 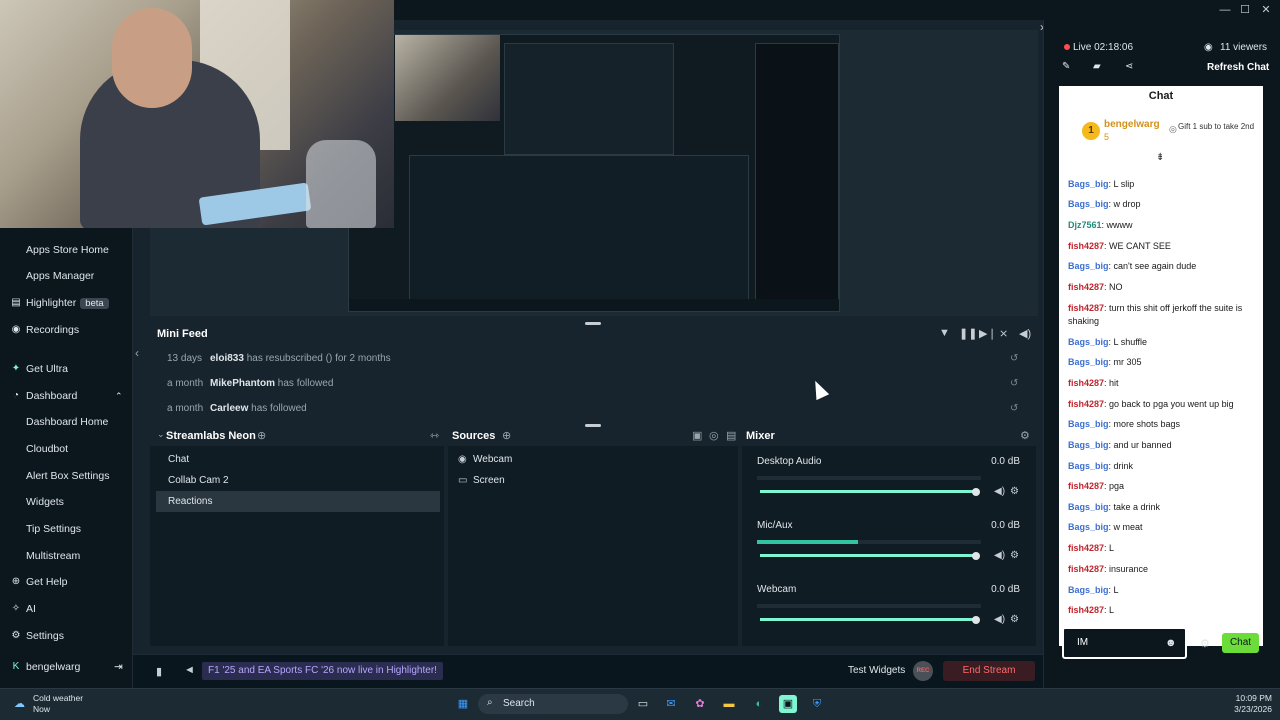 What do you see at coordinates (1129, 66) in the screenshot?
I see `share-icon: ⋖` at bounding box center [1129, 66].